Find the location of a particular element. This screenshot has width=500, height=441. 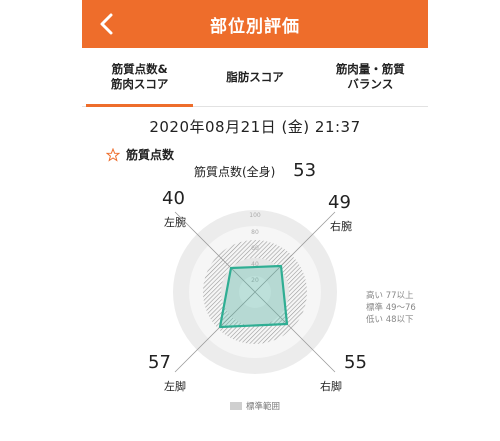

scale-label-80: 80 is located at coordinates (255, 232).